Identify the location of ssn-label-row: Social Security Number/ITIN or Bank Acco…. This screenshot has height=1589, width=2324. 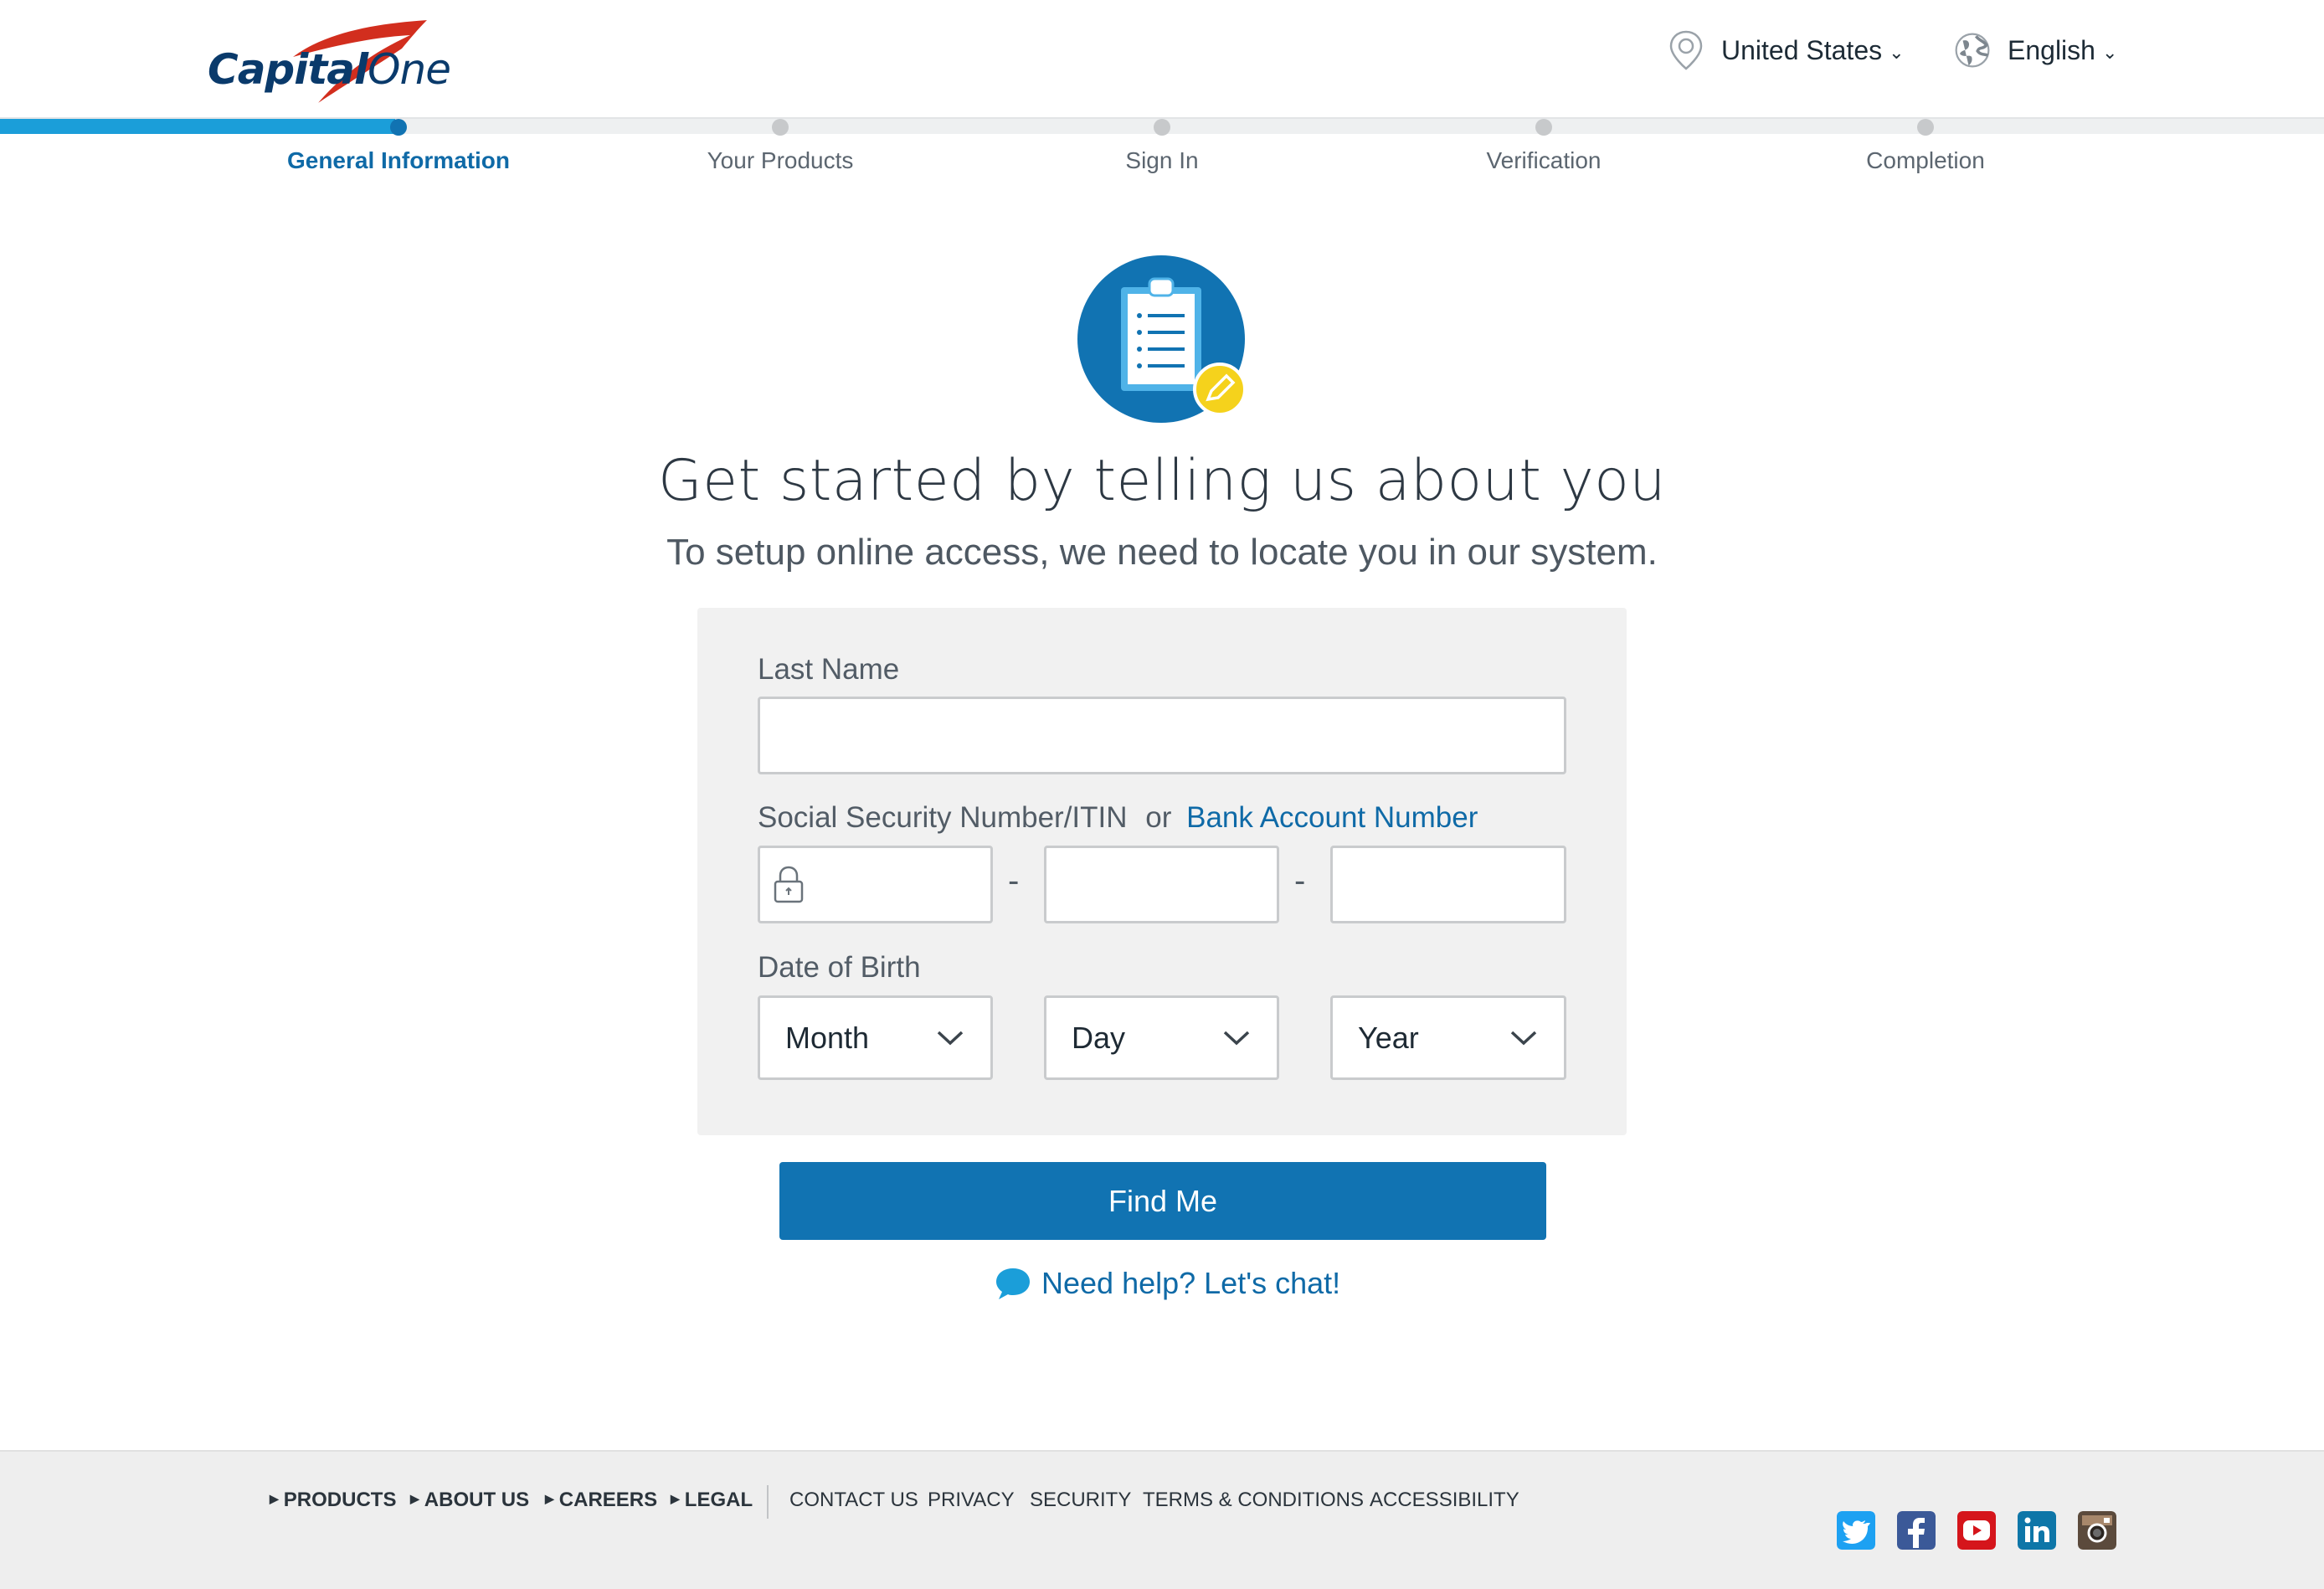
(1118, 818).